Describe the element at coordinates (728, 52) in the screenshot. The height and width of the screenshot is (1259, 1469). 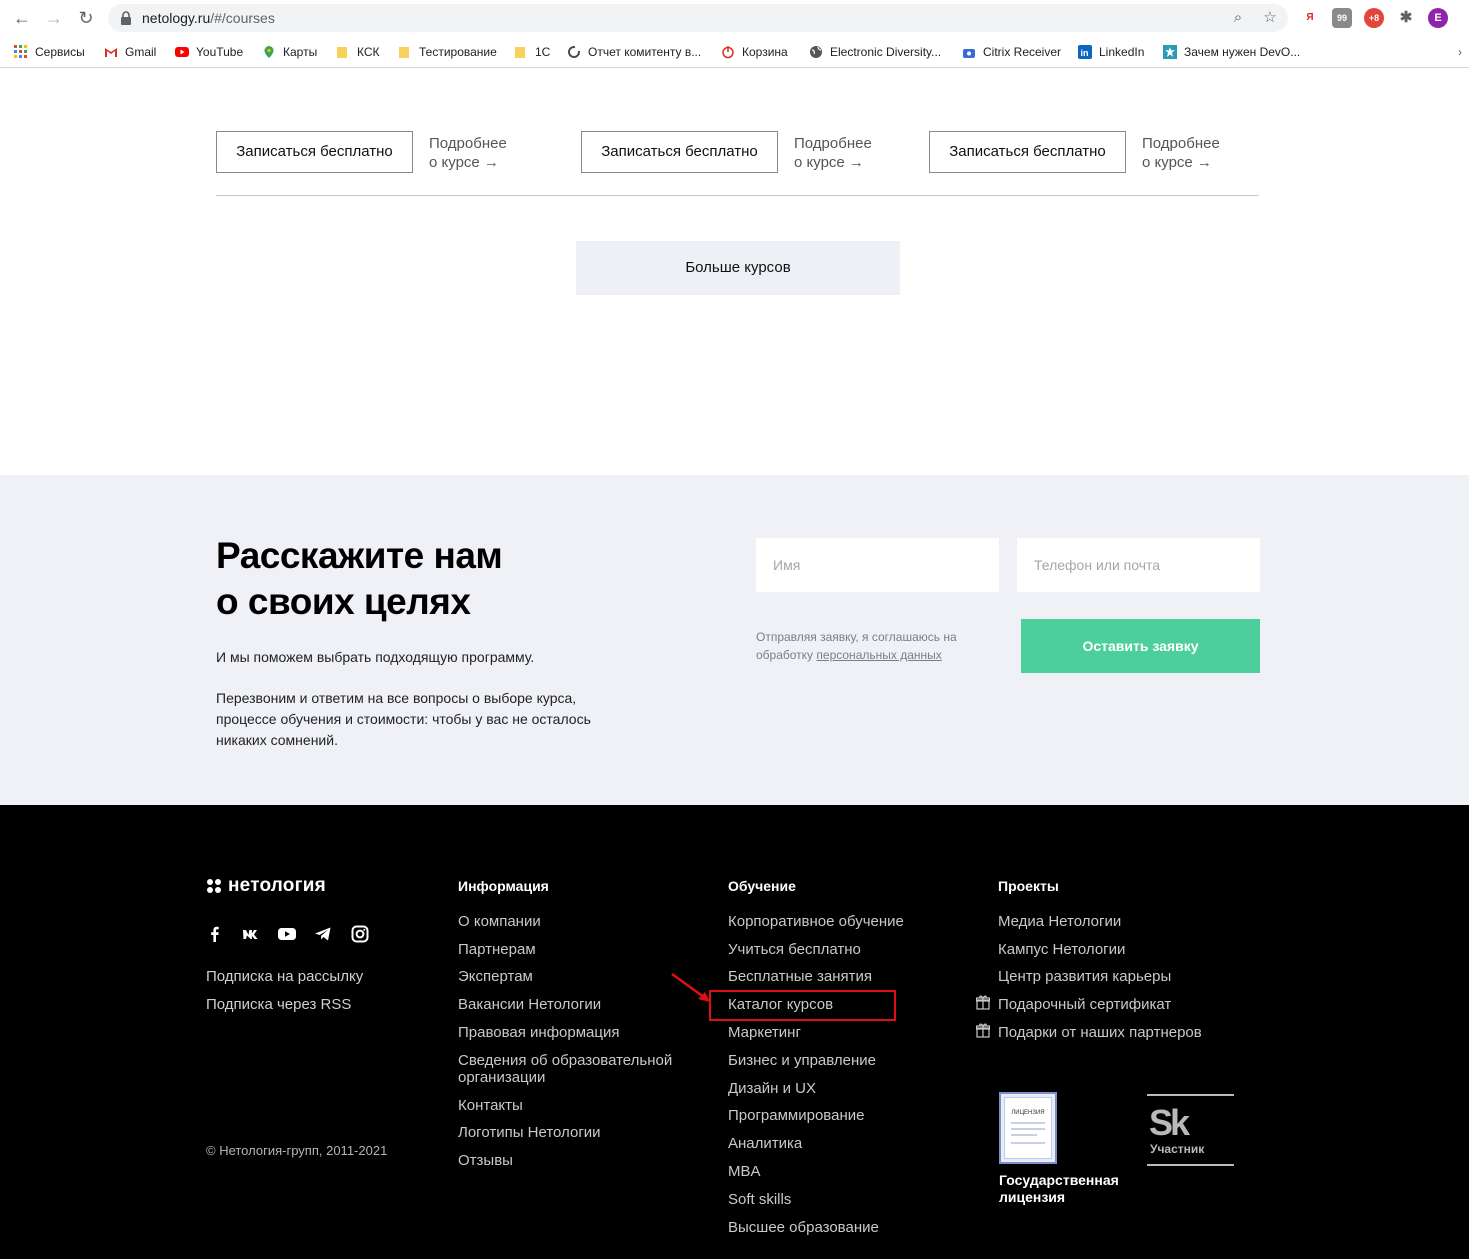
I see `power-icon` at that location.